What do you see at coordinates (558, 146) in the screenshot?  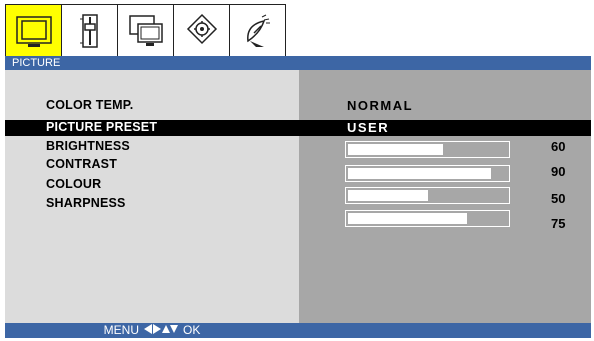 I see `brightness-value: 60` at bounding box center [558, 146].